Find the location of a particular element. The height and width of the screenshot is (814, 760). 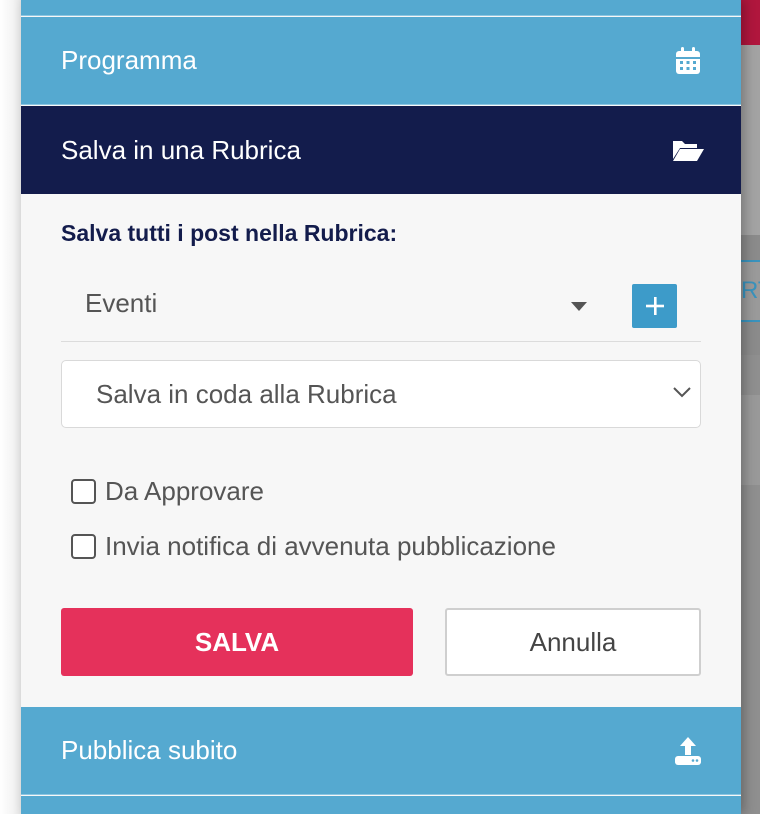

section-bar-bottom is located at coordinates (381, 805).